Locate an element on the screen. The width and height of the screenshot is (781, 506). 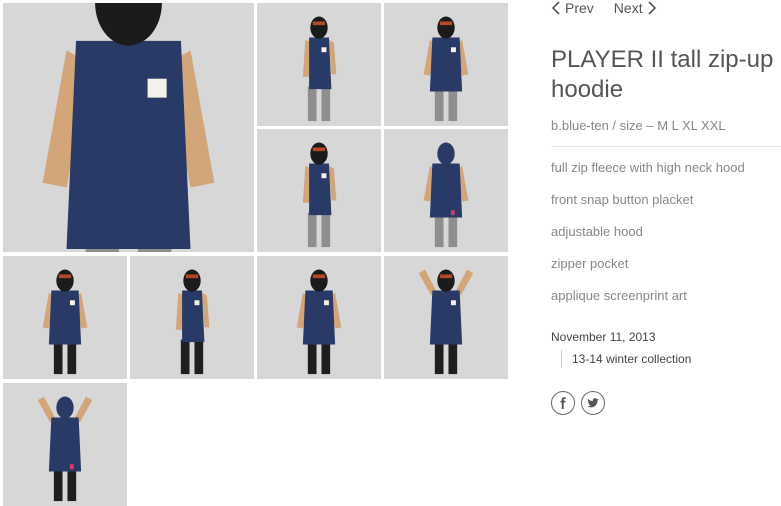
social-share is located at coordinates (578, 403).